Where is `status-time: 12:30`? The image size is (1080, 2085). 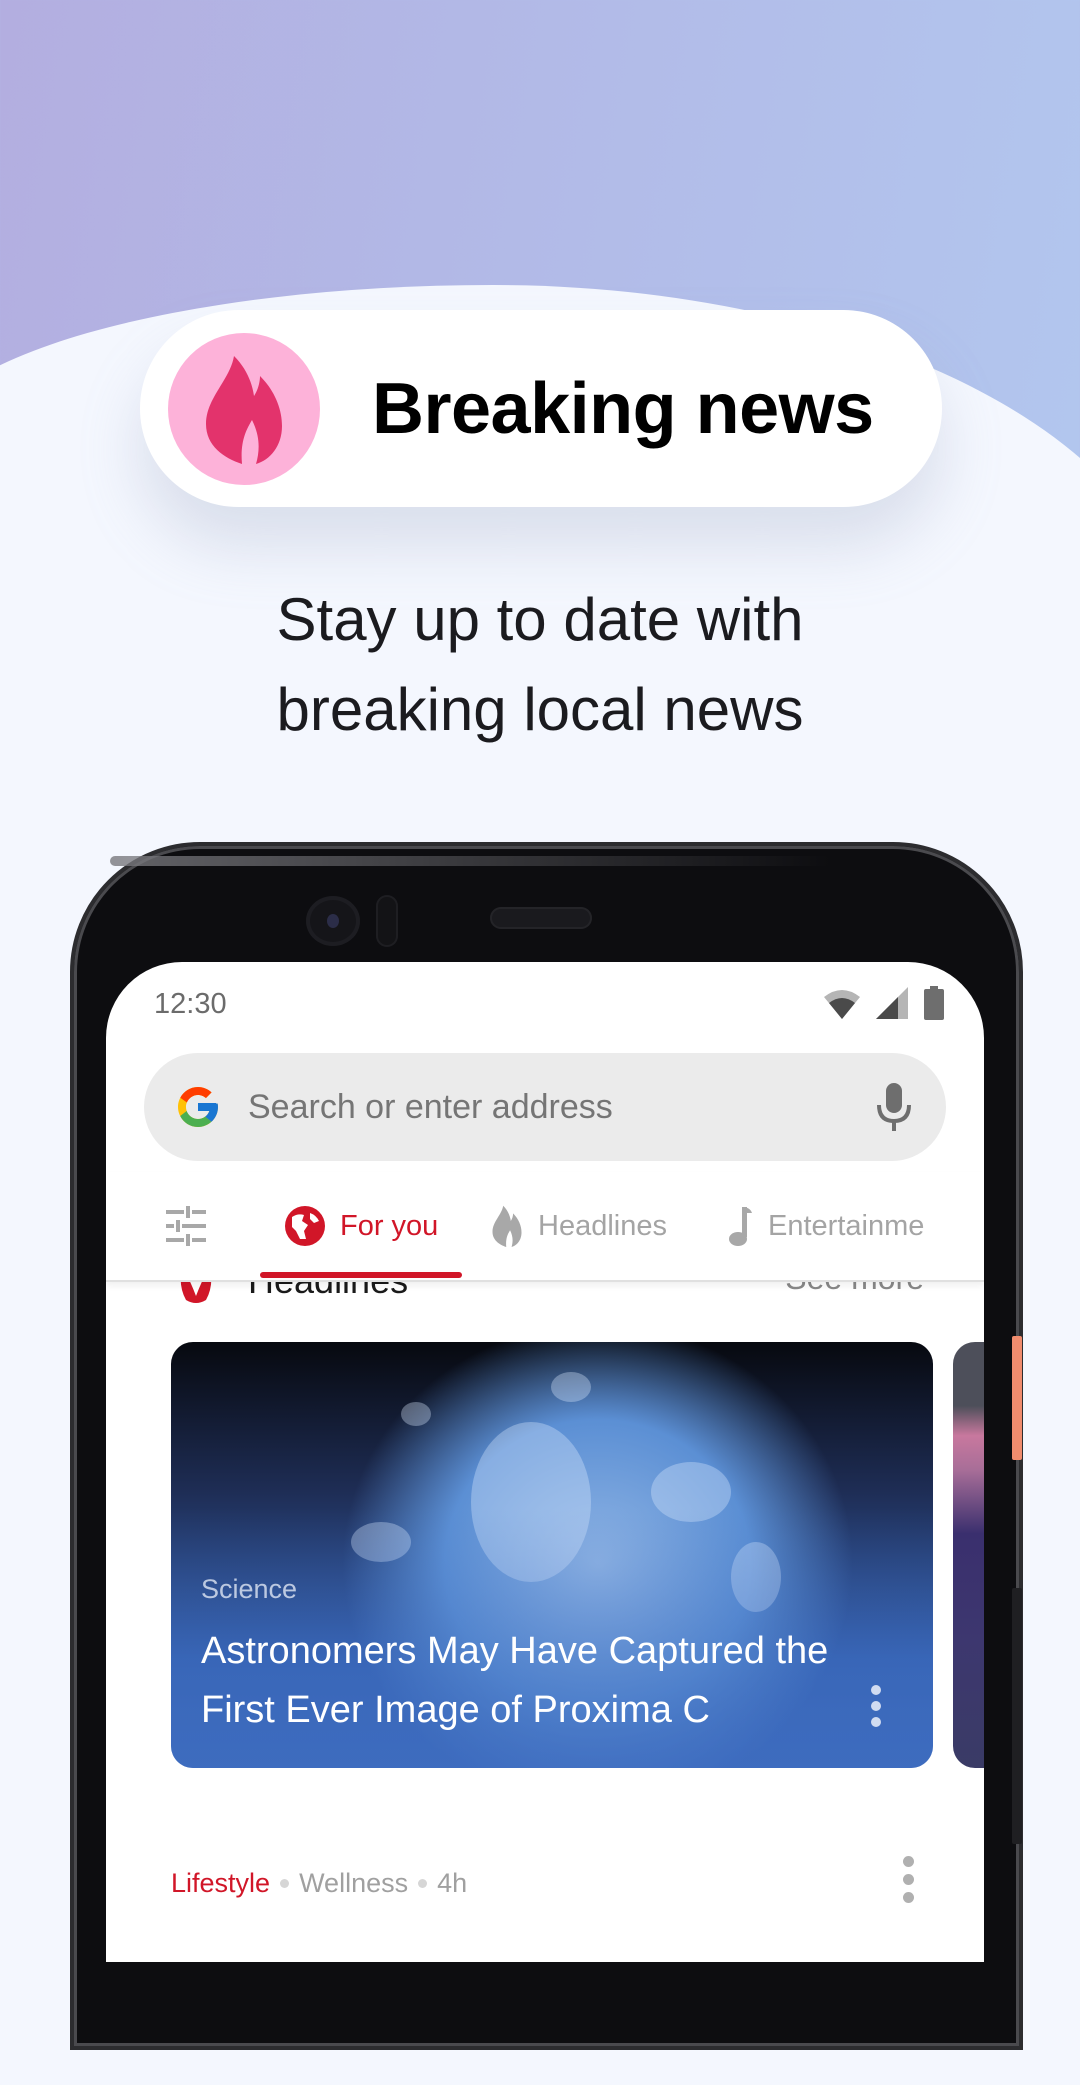
status-time: 12:30 is located at coordinates (190, 1004).